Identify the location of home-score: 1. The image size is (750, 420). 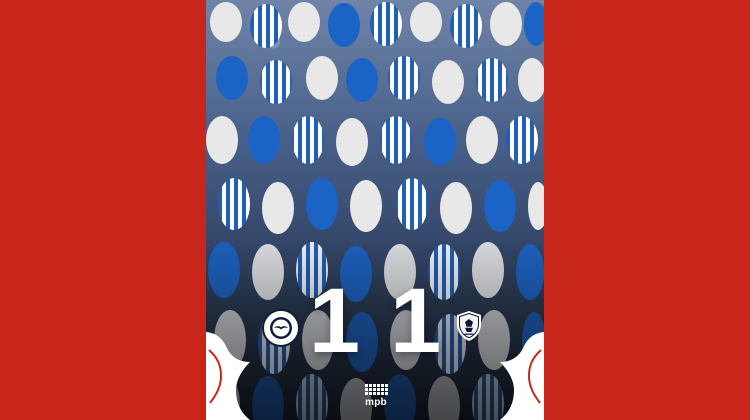
(334, 321).